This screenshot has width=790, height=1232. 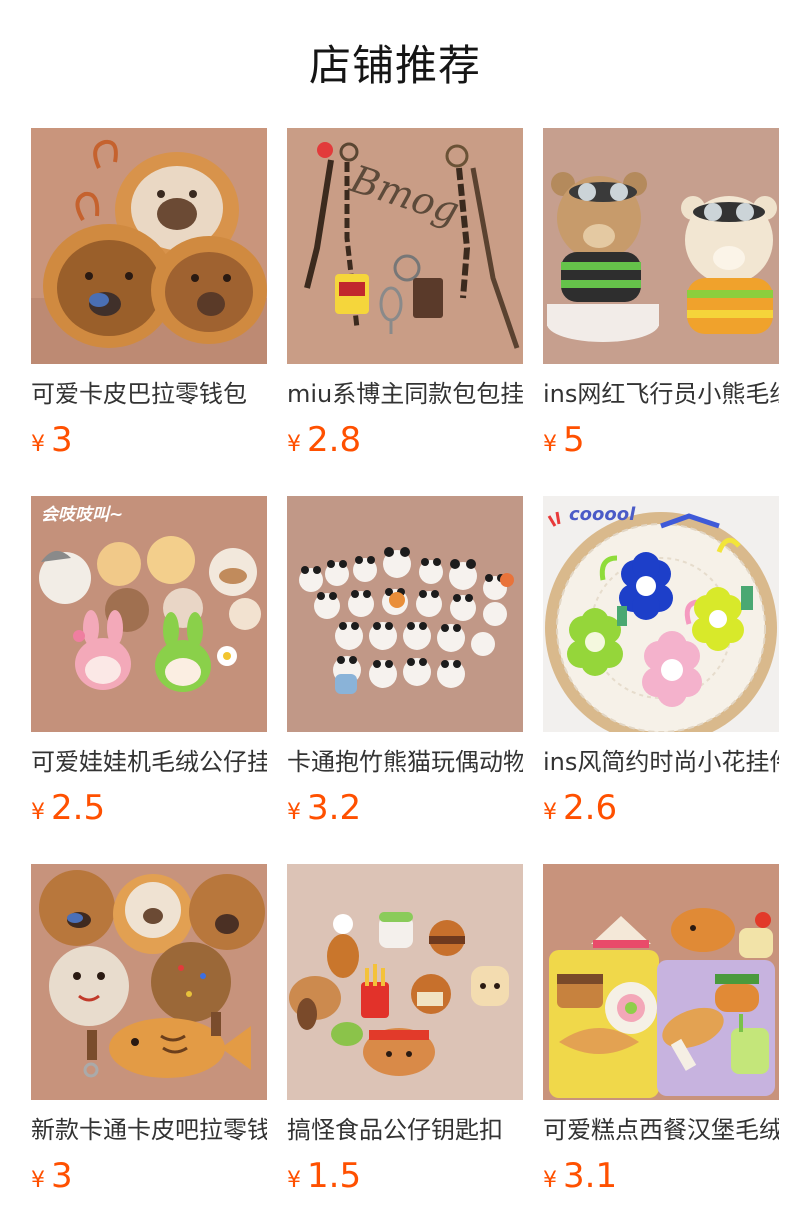 What do you see at coordinates (405, 246) in the screenshot?
I see `product-image: Bmog` at bounding box center [405, 246].